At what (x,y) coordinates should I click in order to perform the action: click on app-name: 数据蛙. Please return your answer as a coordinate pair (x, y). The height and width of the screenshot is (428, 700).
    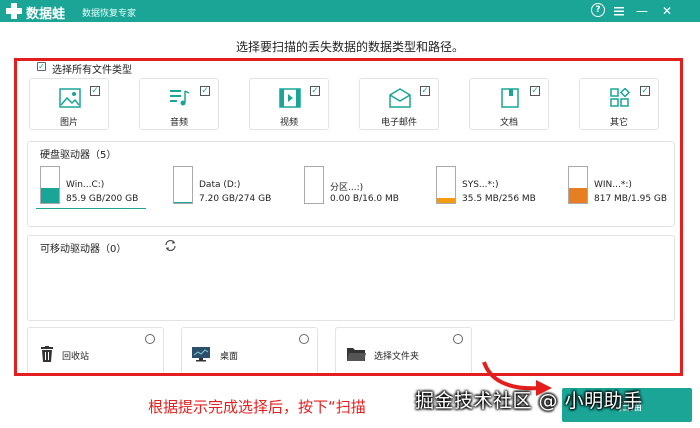
    Looking at the image, I should click on (46, 14).